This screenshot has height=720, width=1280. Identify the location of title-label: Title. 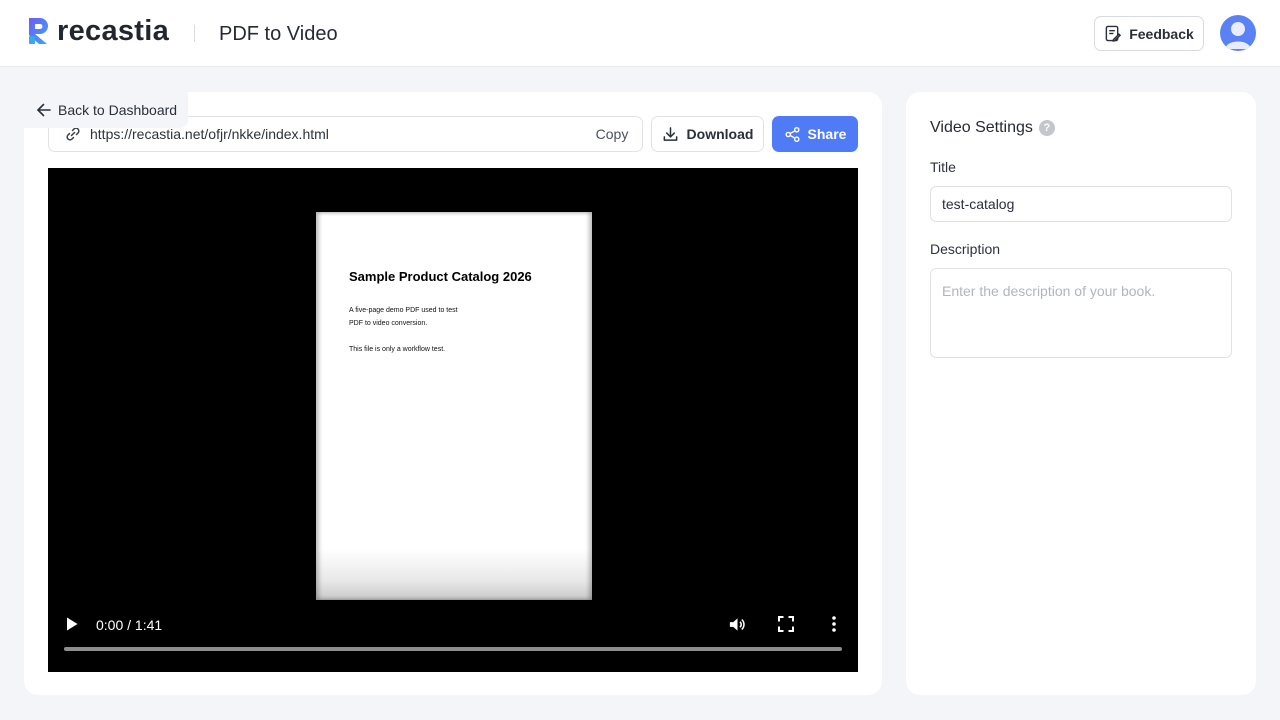
(943, 167).